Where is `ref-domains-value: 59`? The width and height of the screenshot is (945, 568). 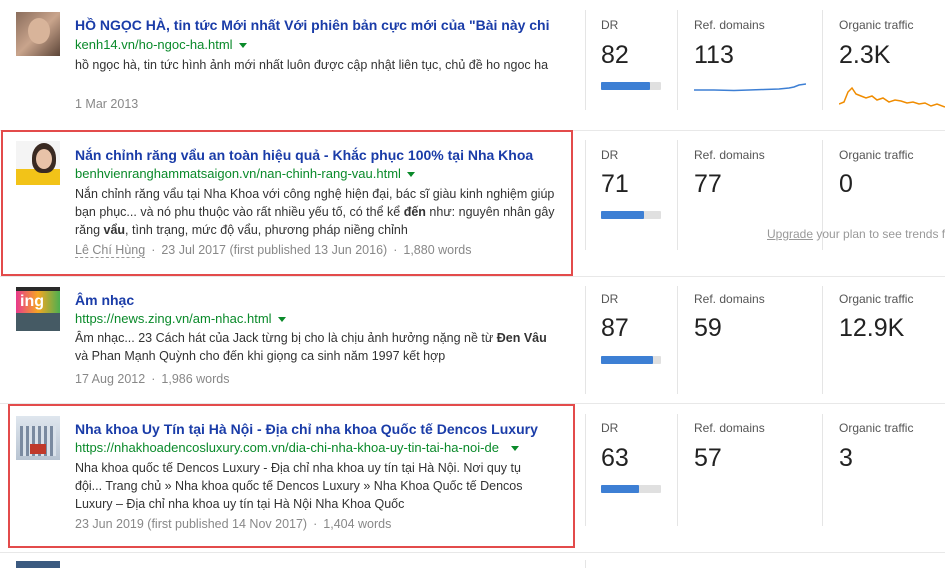
ref-domains-value: 59 is located at coordinates (708, 328).